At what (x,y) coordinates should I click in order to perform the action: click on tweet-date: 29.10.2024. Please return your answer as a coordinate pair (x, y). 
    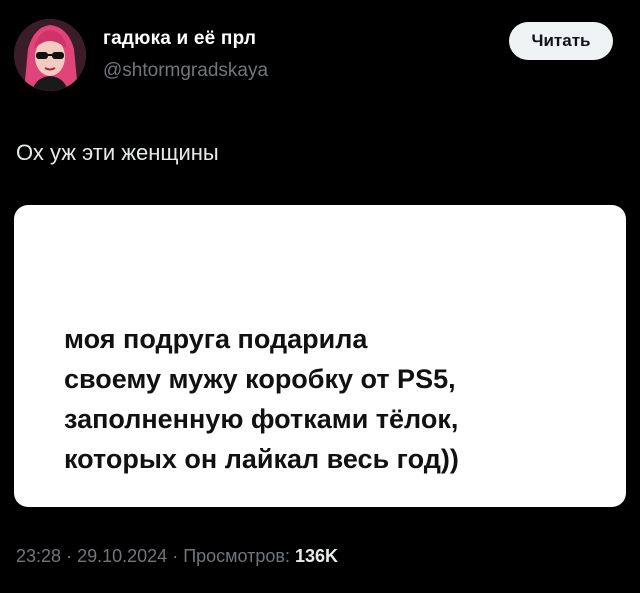
    Looking at the image, I should click on (122, 556).